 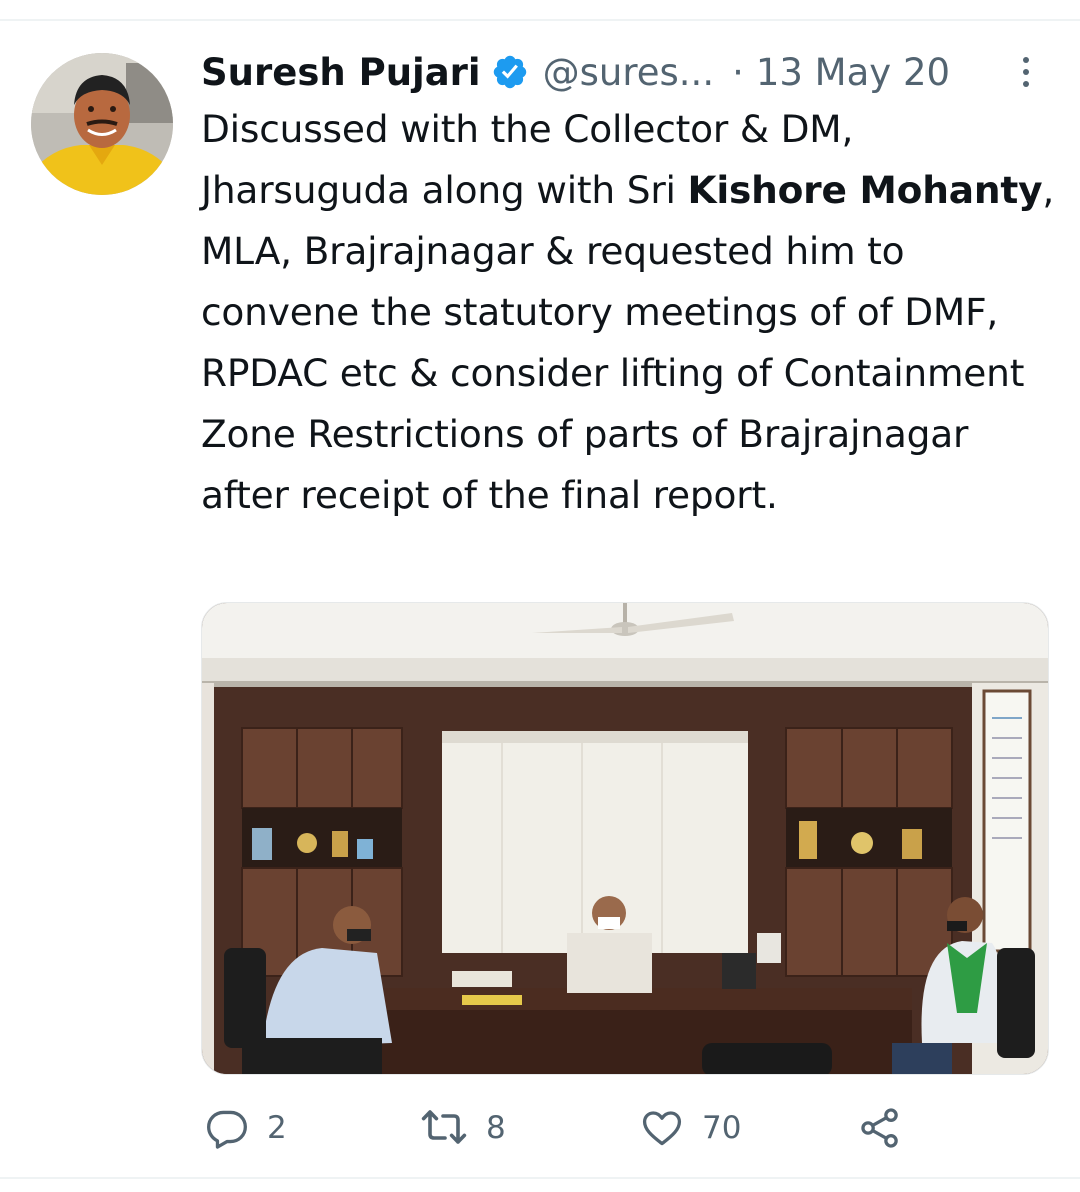 I want to click on retweet-count: 8, so click(x=496, y=1128).